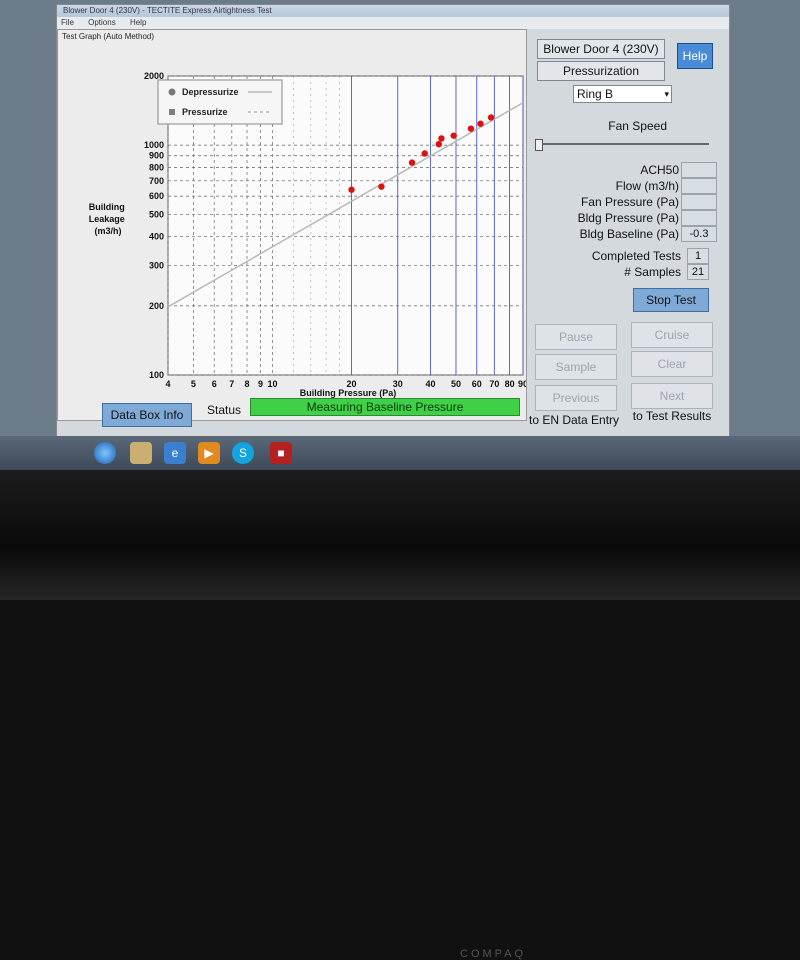 The width and height of the screenshot is (800, 960). Describe the element at coordinates (652, 272) in the screenshot. I see `samples-label: # Samples` at that location.